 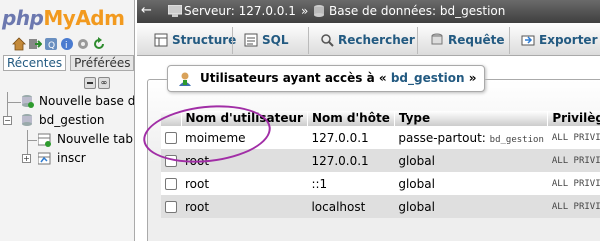 What do you see at coordinates (102, 63) in the screenshot?
I see `tab-favorites: Préférées` at bounding box center [102, 63].